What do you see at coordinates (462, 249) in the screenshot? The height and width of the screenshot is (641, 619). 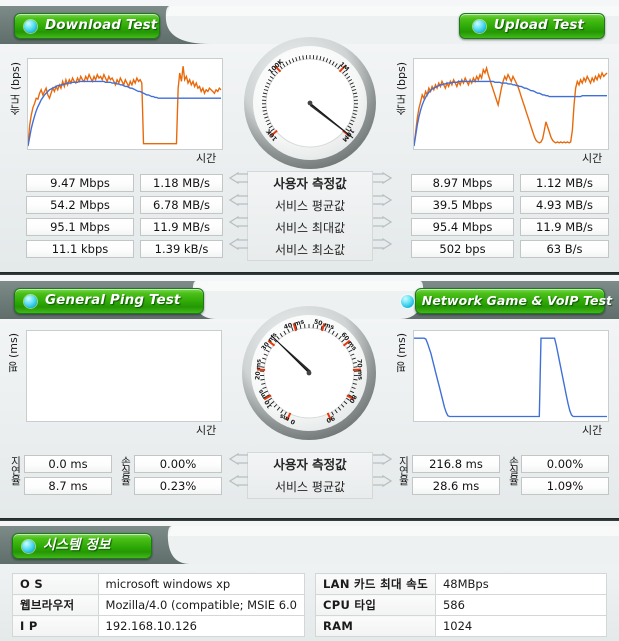 I see `upload-cell-min-bps: 502 bps` at bounding box center [462, 249].